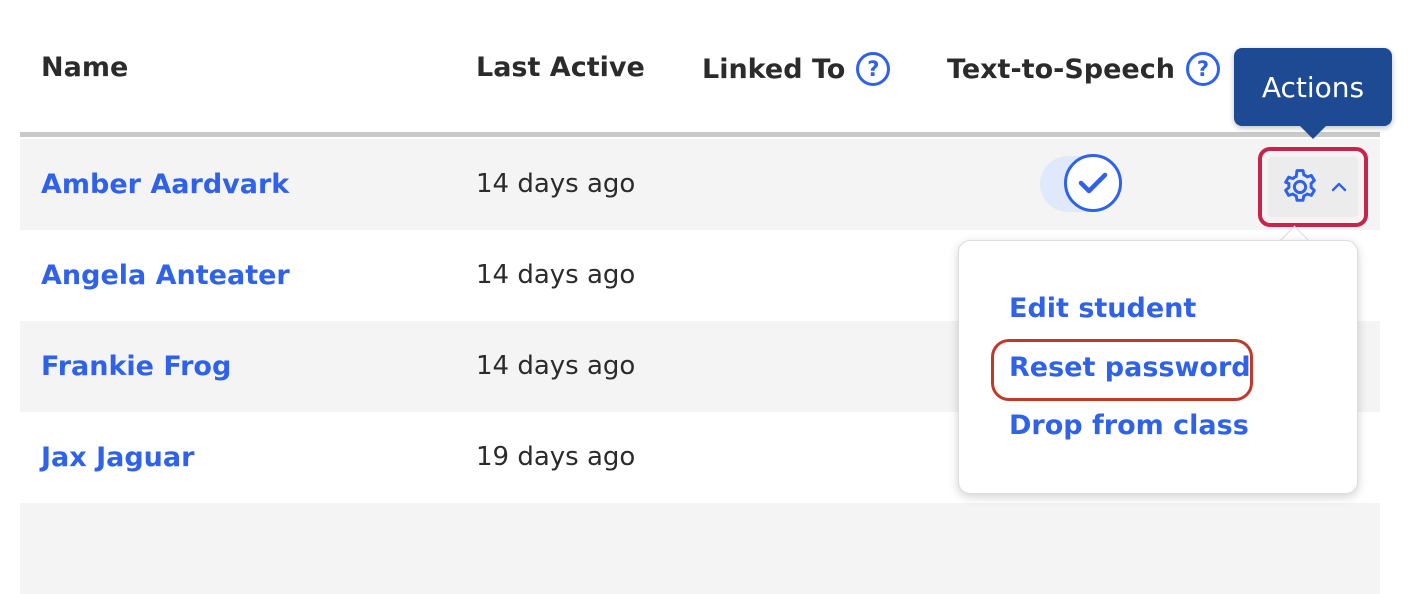  What do you see at coordinates (1300, 185) in the screenshot?
I see `gear-icon` at bounding box center [1300, 185].